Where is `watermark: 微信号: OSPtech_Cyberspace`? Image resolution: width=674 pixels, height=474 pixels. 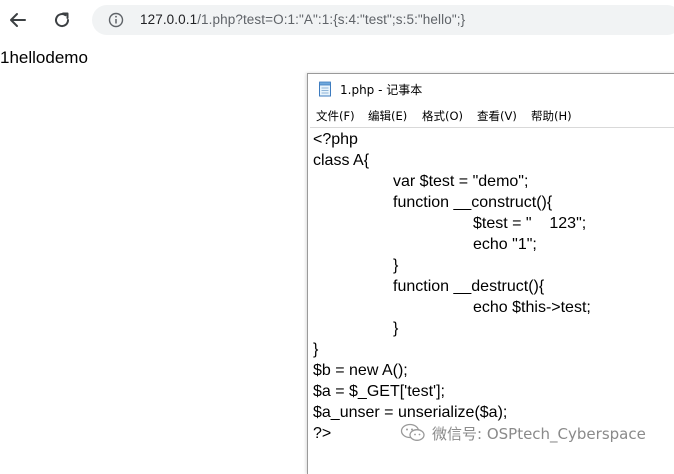
watermark: 微信号: OSPtech_Cyberspace is located at coordinates (535, 433).